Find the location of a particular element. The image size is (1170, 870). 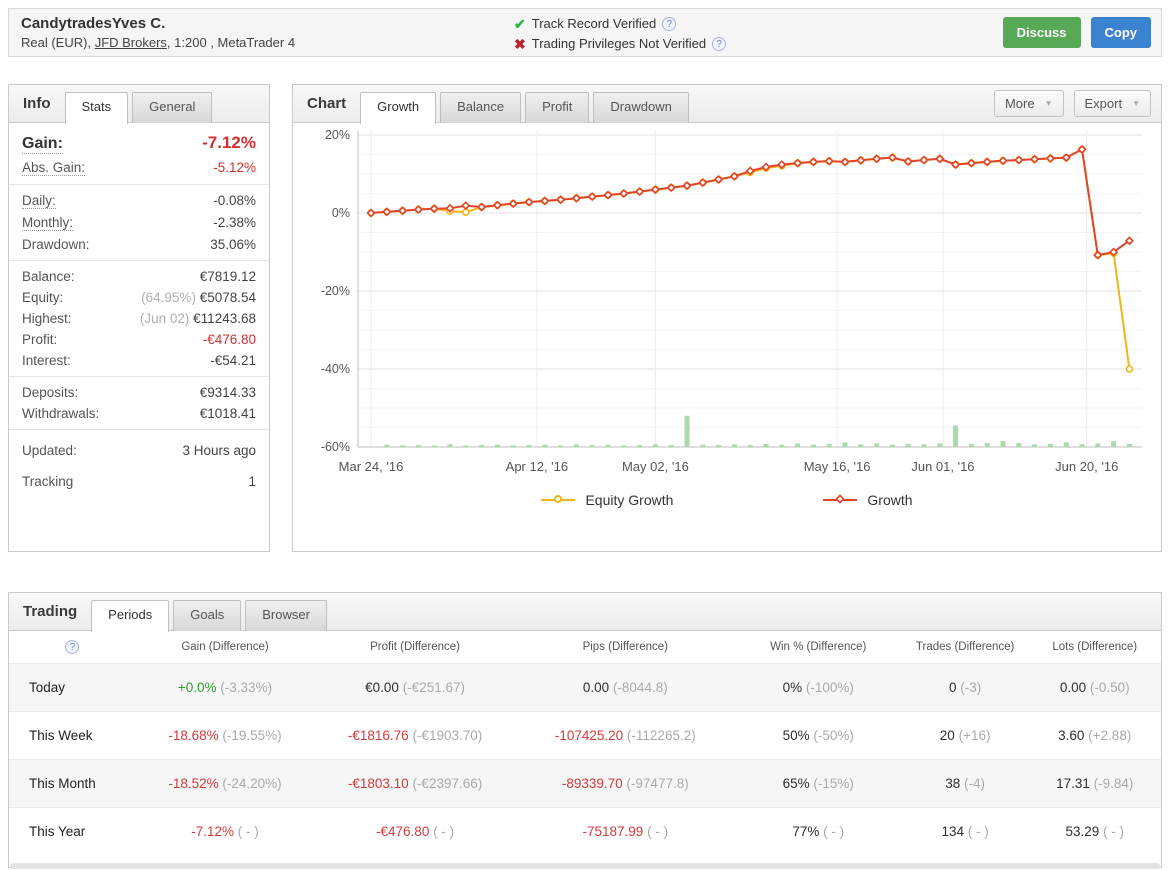

cell-profit: -€476.80 ( - ) is located at coordinates (415, 831).